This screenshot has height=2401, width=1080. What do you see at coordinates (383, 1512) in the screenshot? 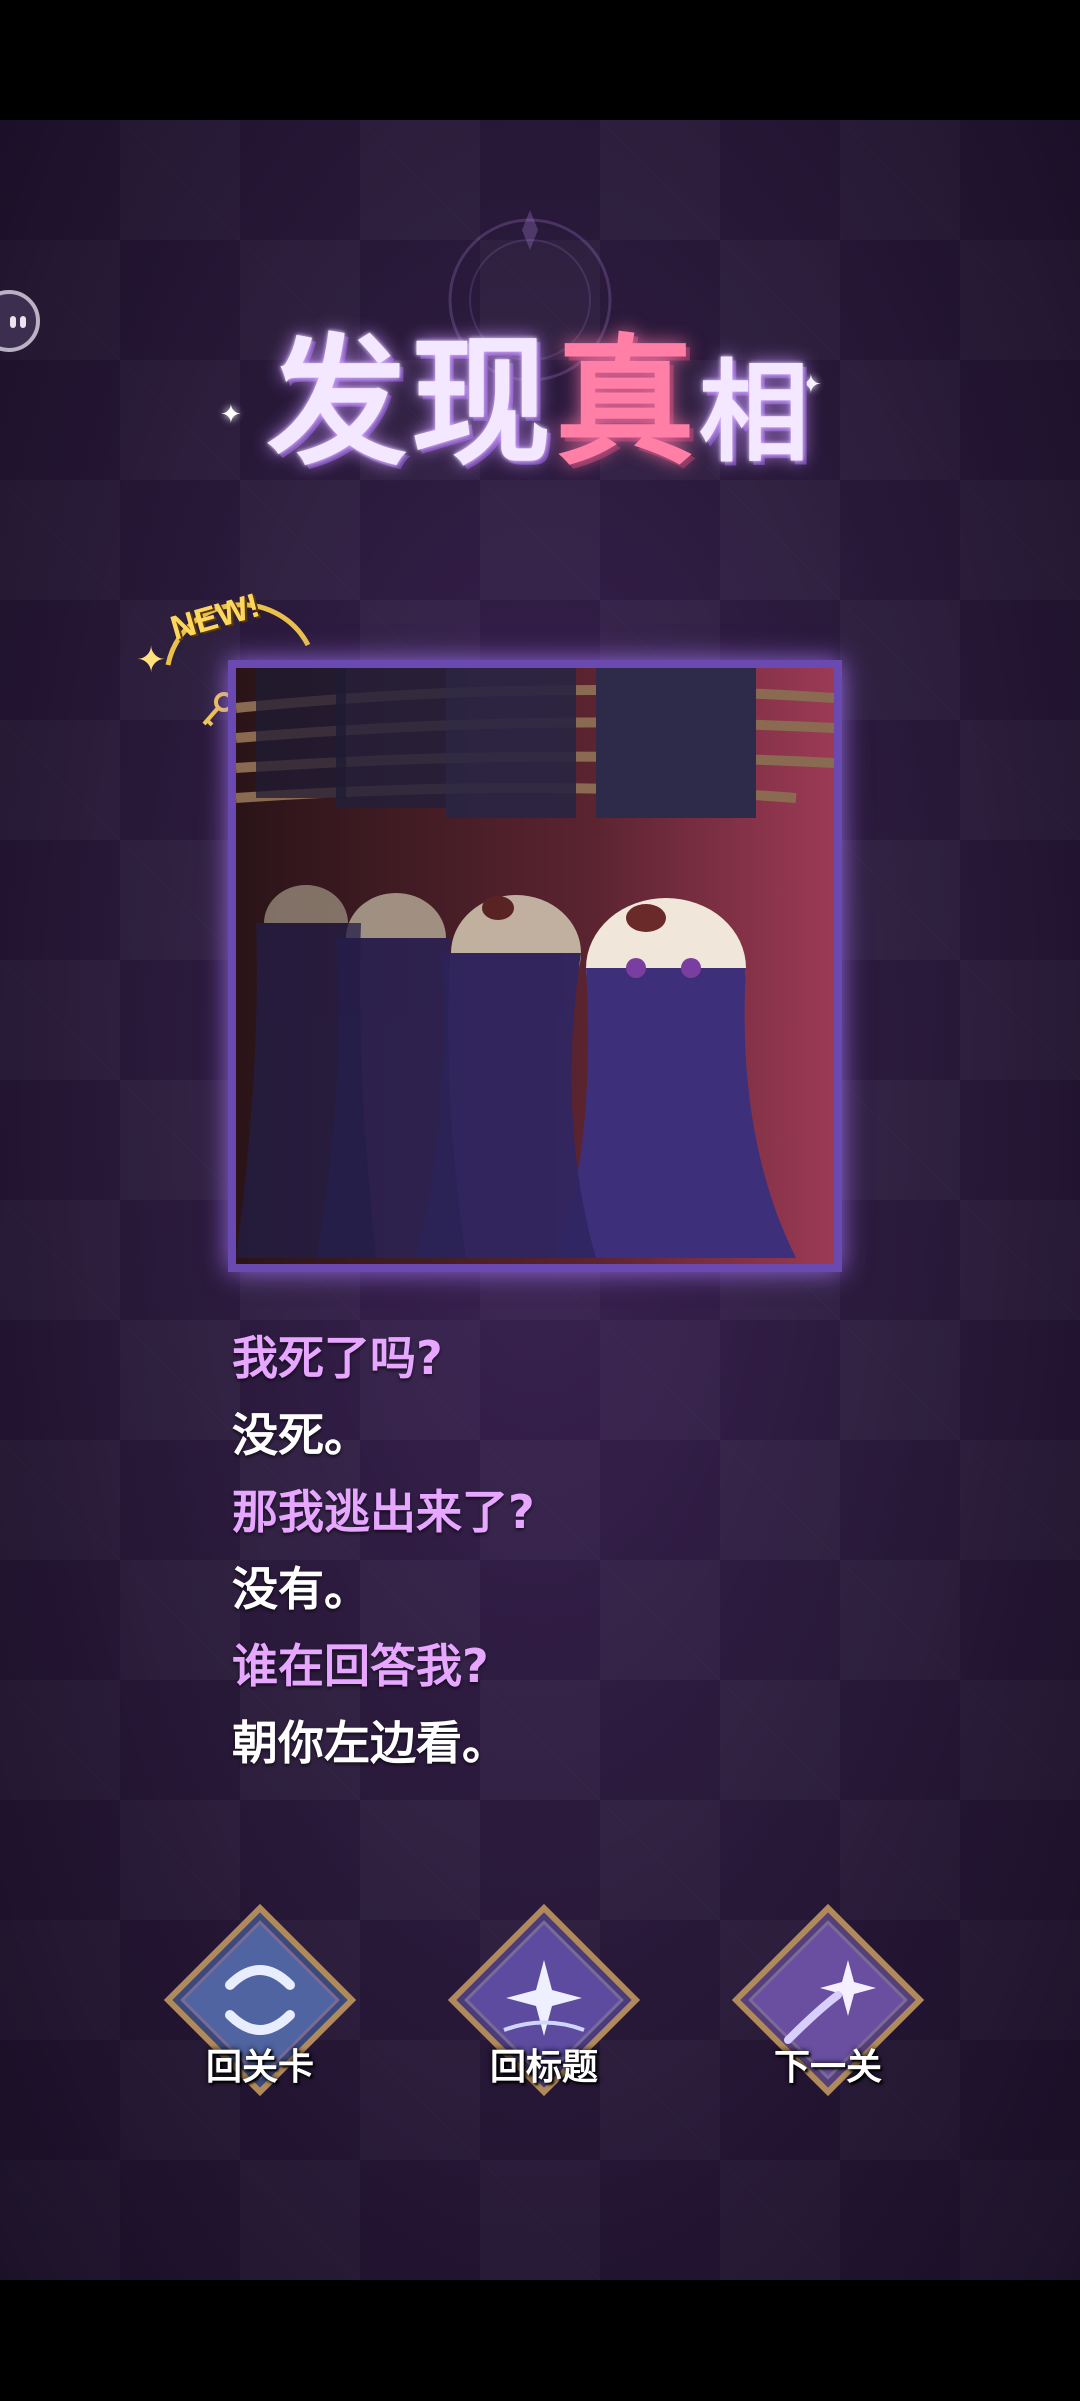
I see `dialogue-line-question: 那我逃出来了?` at bounding box center [383, 1512].